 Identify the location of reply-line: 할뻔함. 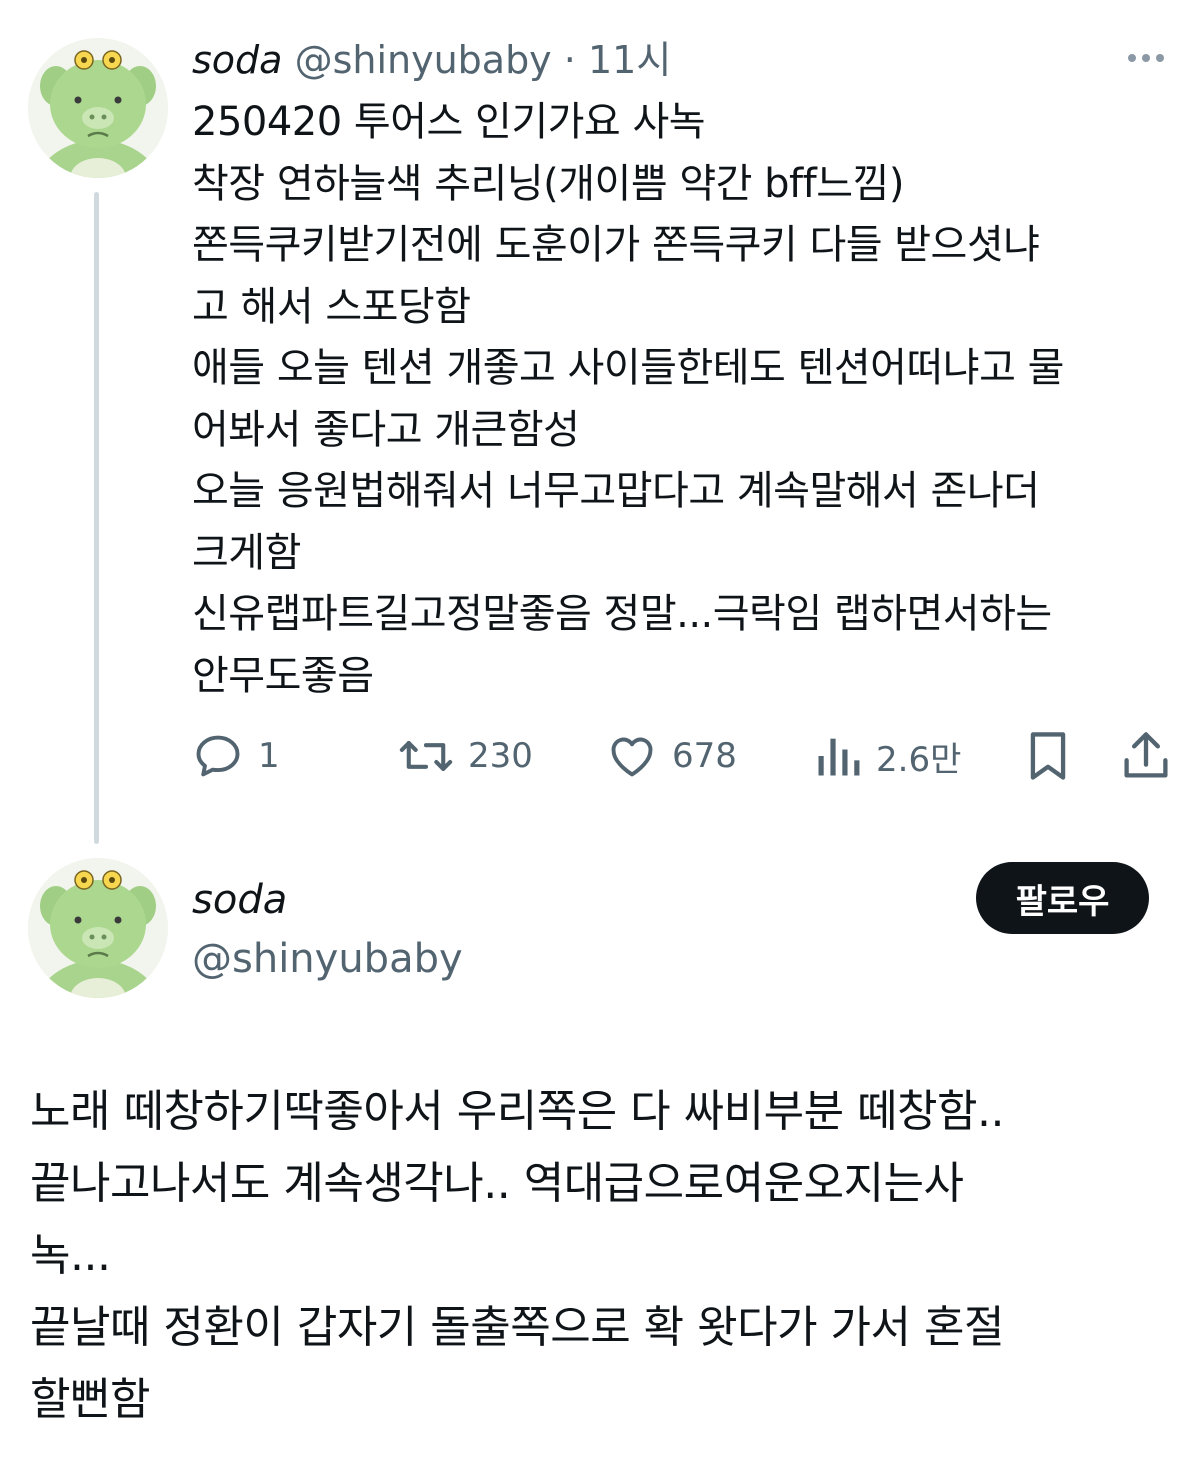
(90, 1399).